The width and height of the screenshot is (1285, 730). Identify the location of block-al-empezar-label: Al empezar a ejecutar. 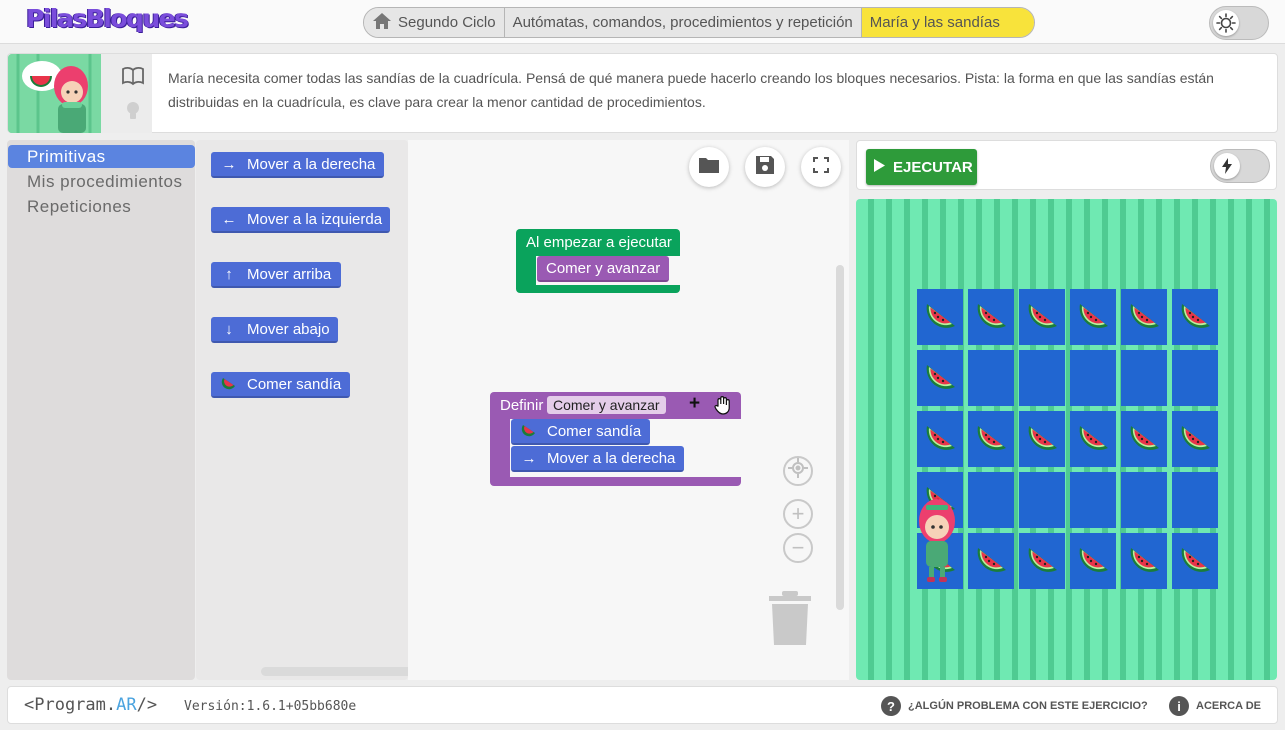
(599, 242).